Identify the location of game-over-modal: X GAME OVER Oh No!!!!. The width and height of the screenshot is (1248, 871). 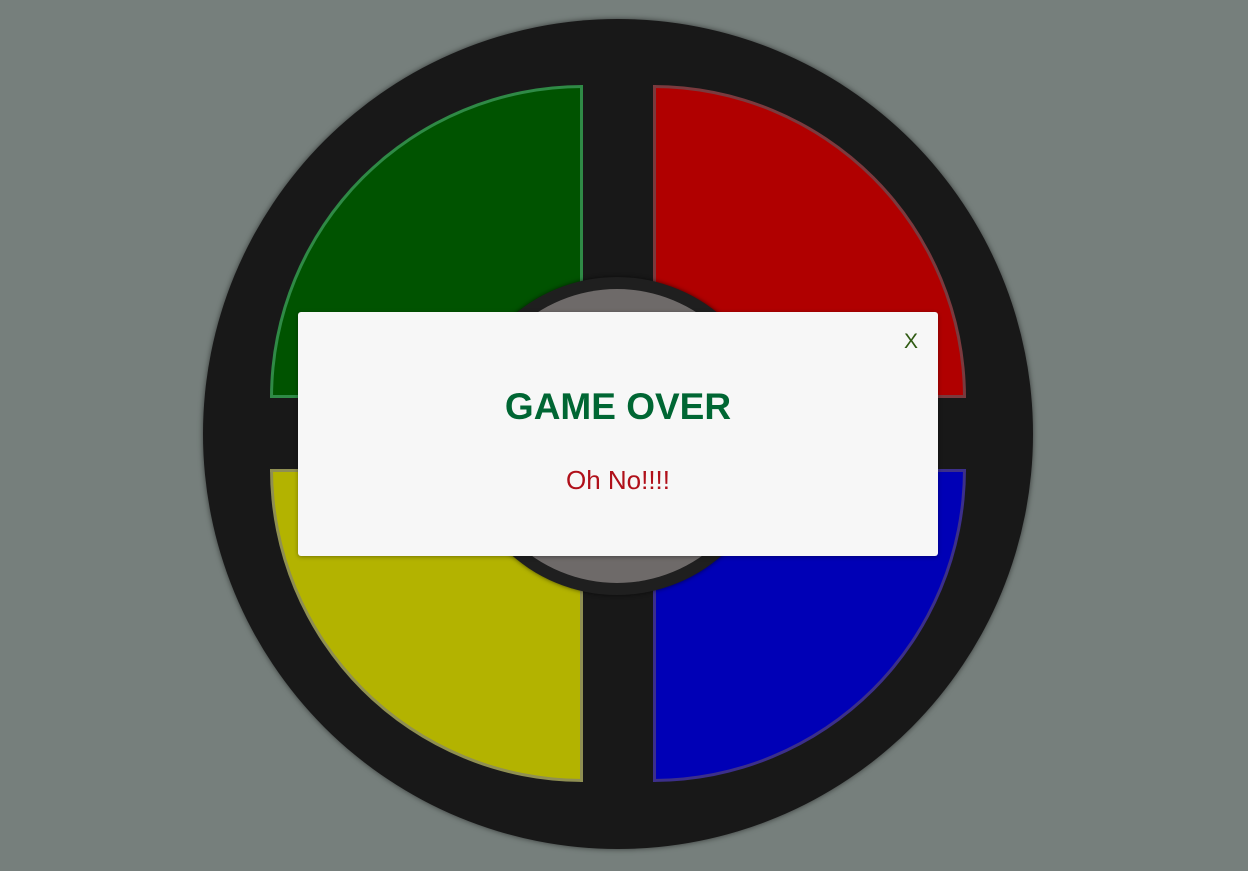
(618, 434).